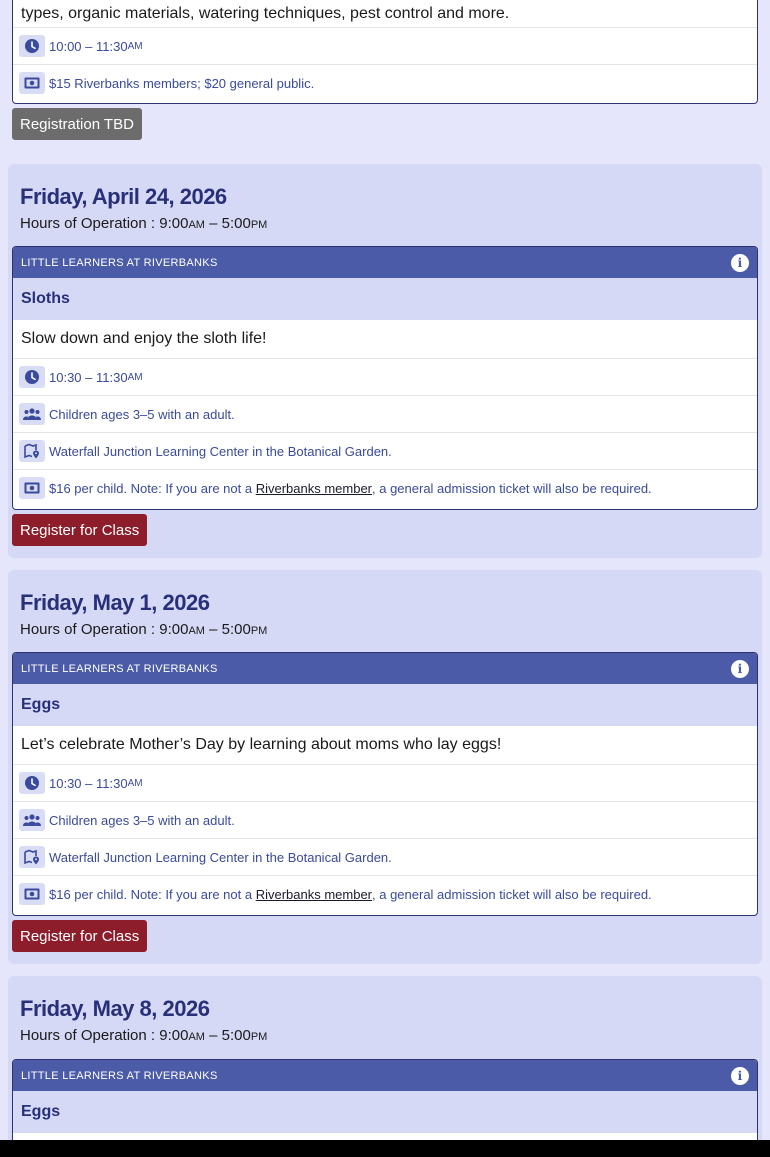 The image size is (770, 1157). I want to click on class-description: Slow down and enjoy the sloth life!, so click(144, 338).